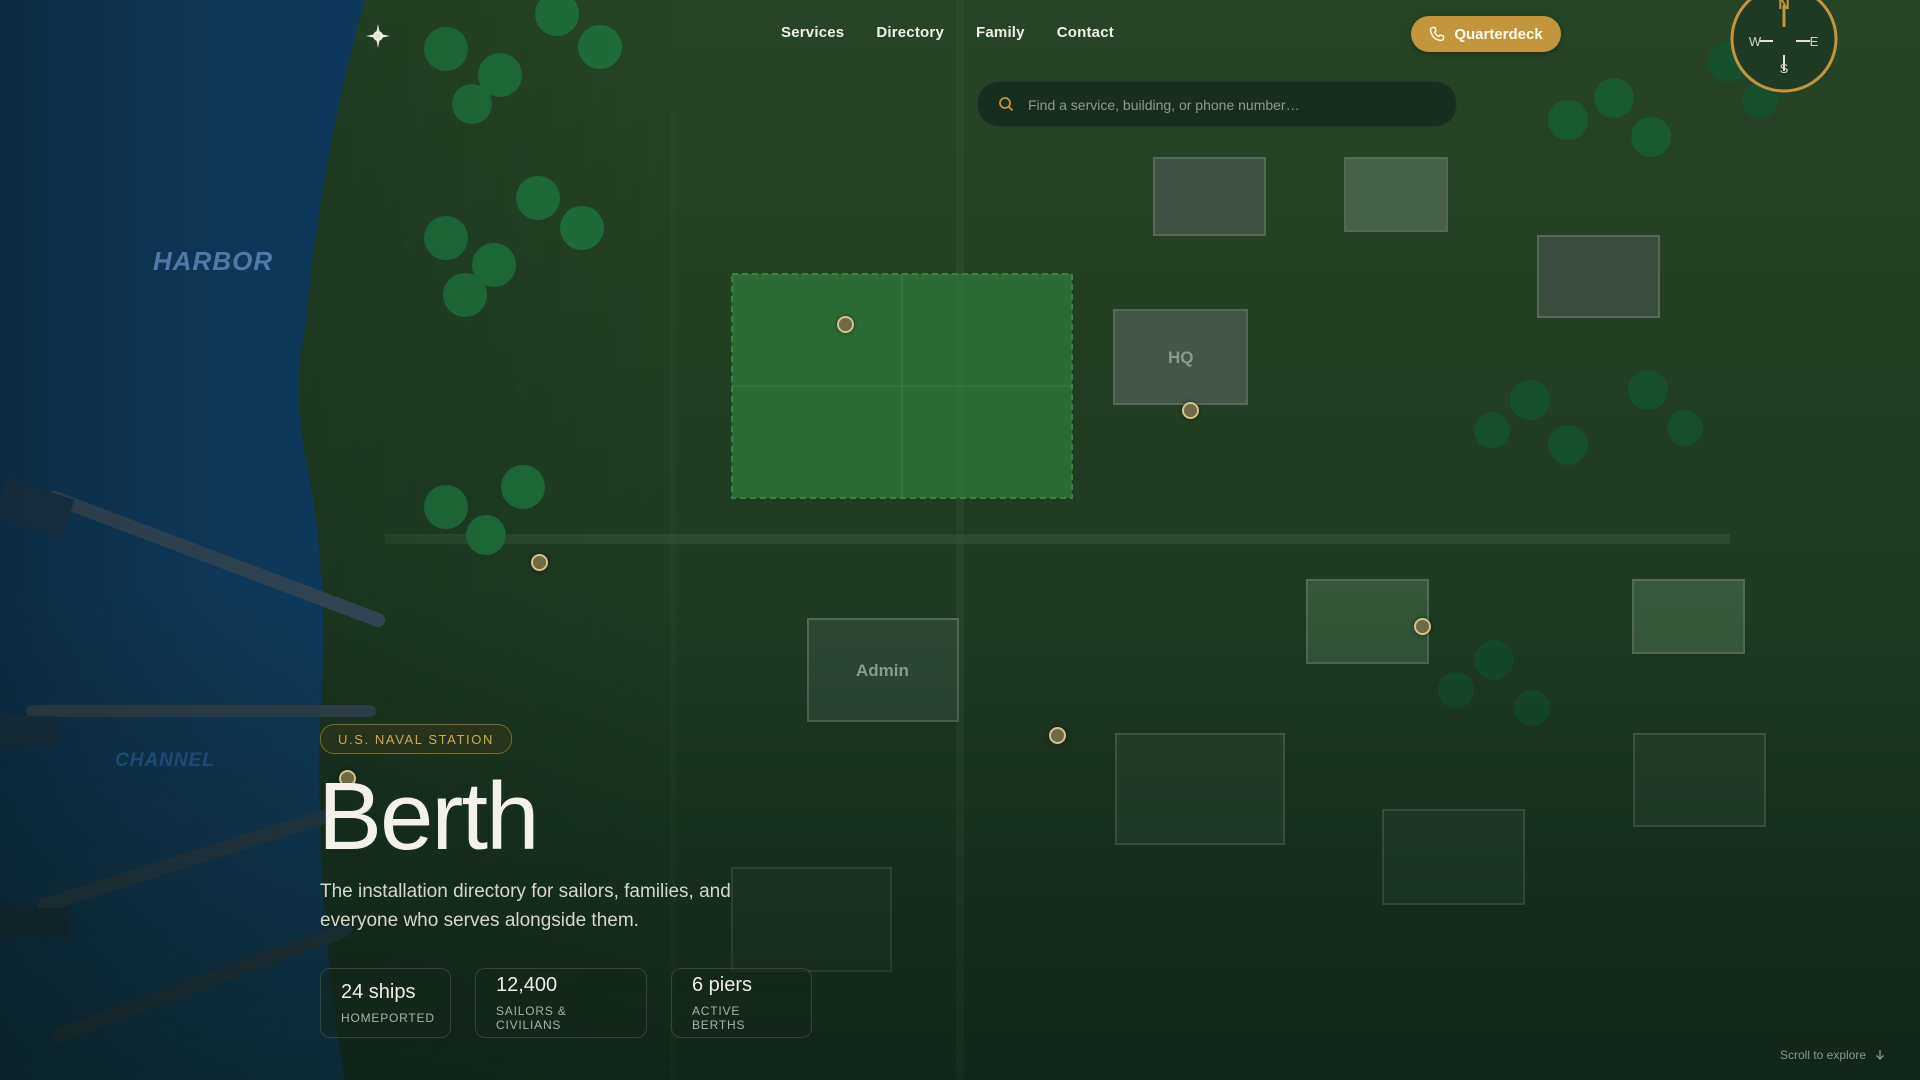  I want to click on pier-3-base, so click(35, 923).